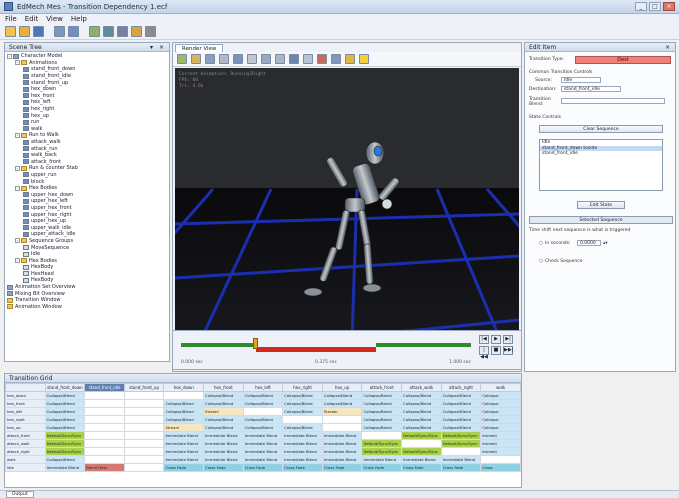  I want to click on grid-column-header: stand_front_idle, so click(104, 387).